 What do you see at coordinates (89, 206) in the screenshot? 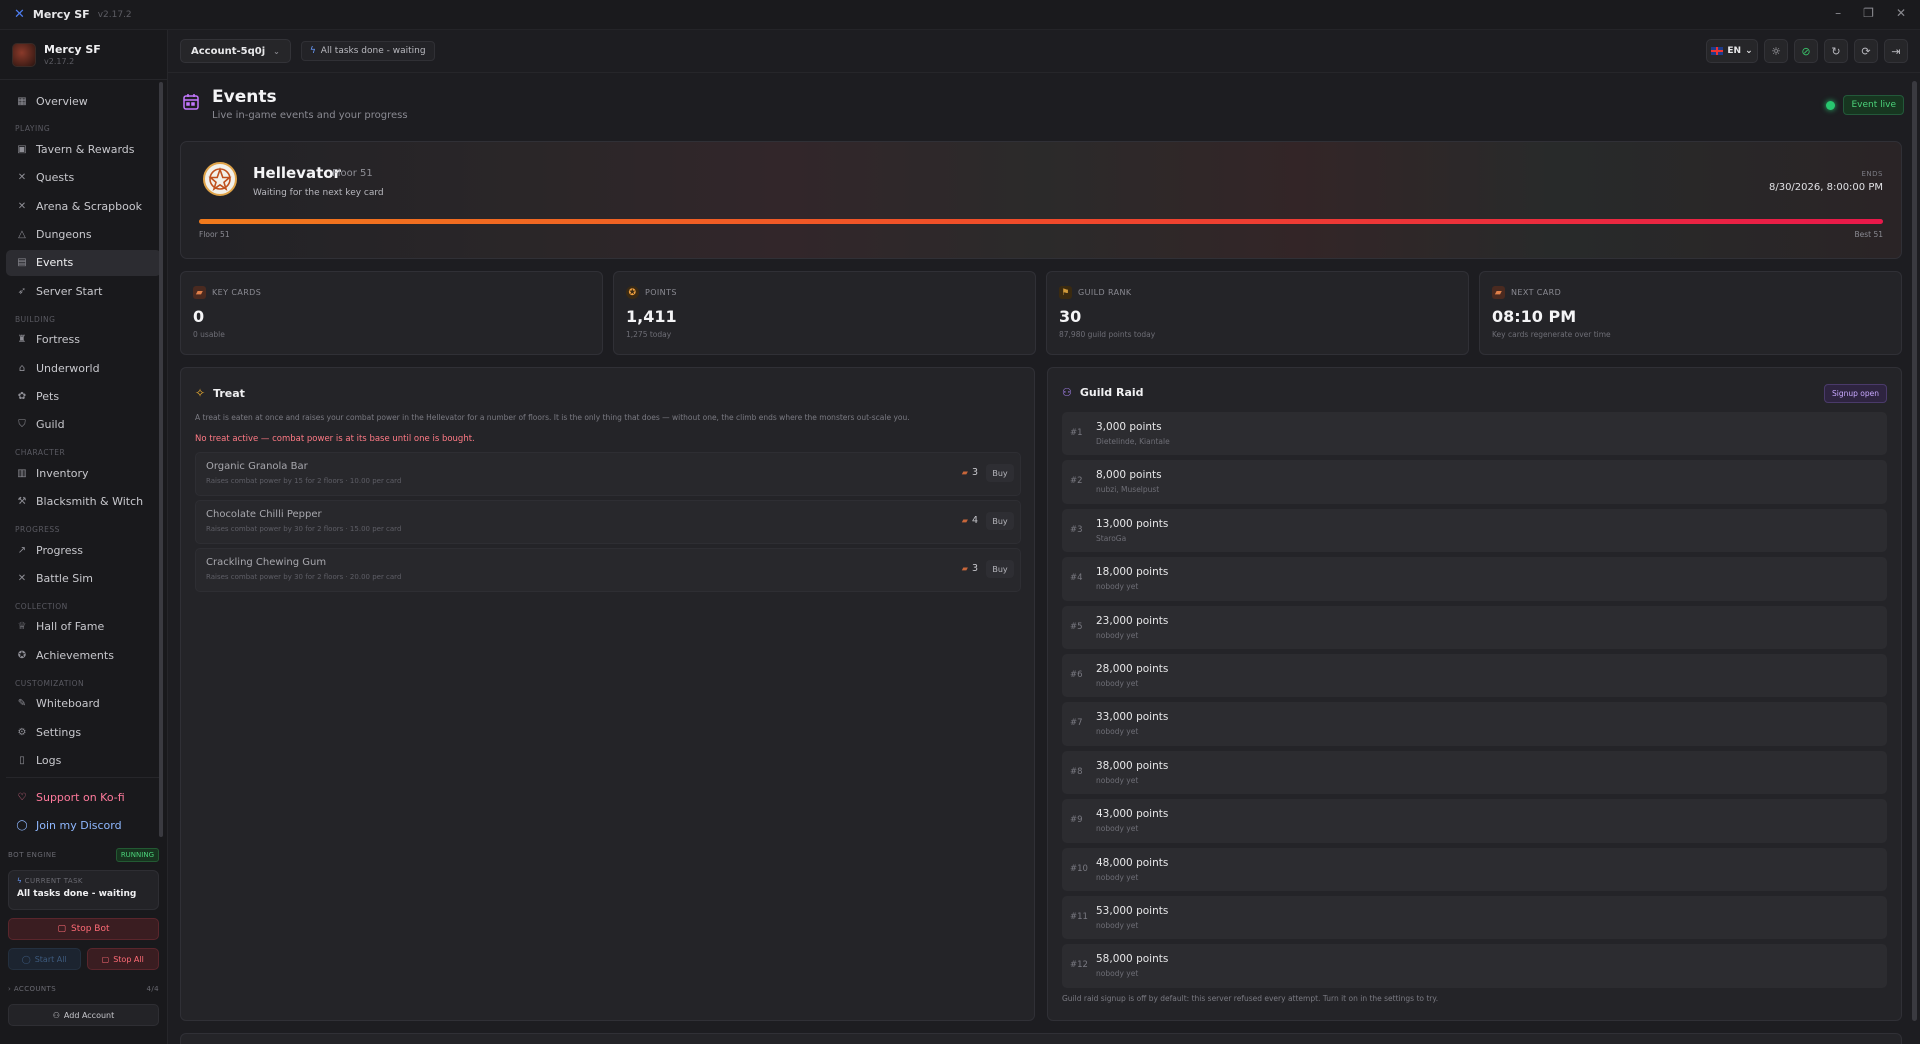
I see `sidebar-item-label: Arena & Scrapbook` at bounding box center [89, 206].